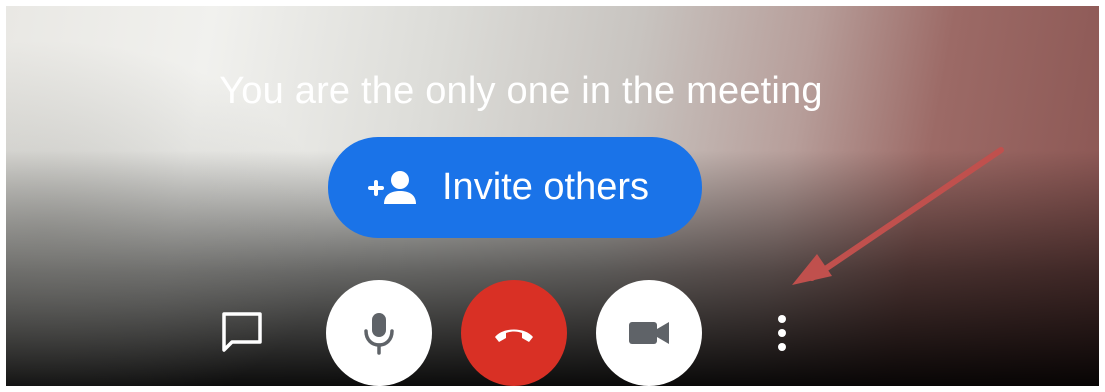 Image resolution: width=1105 pixels, height=392 pixels. What do you see at coordinates (392, 187) in the screenshot?
I see `person-add-icon` at bounding box center [392, 187].